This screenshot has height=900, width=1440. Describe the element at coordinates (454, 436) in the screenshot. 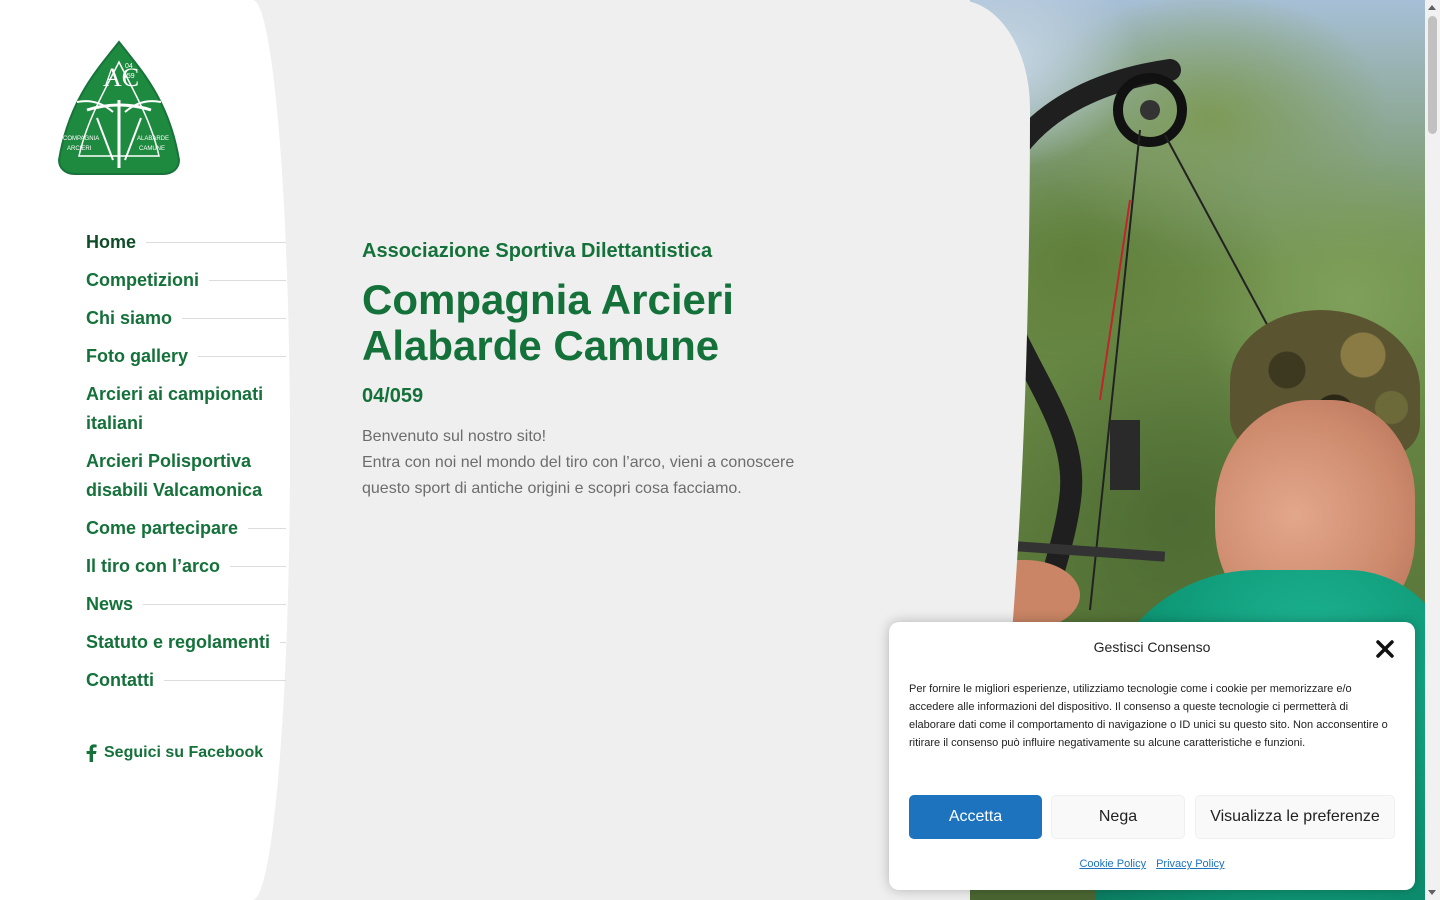

I see `welcome-line1: Benvenuto sul nostro sito!` at that location.